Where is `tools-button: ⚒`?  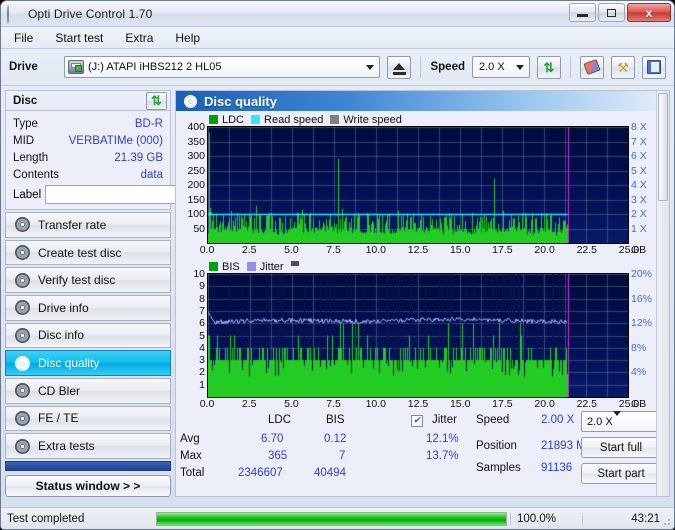
tools-button: ⚒ is located at coordinates (623, 67).